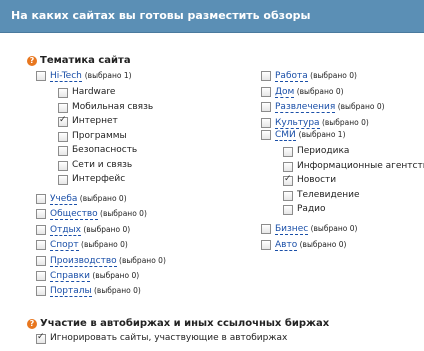 The height and width of the screenshot is (351, 424). I want to click on hitech-link: Hi-Tech, so click(66, 76).